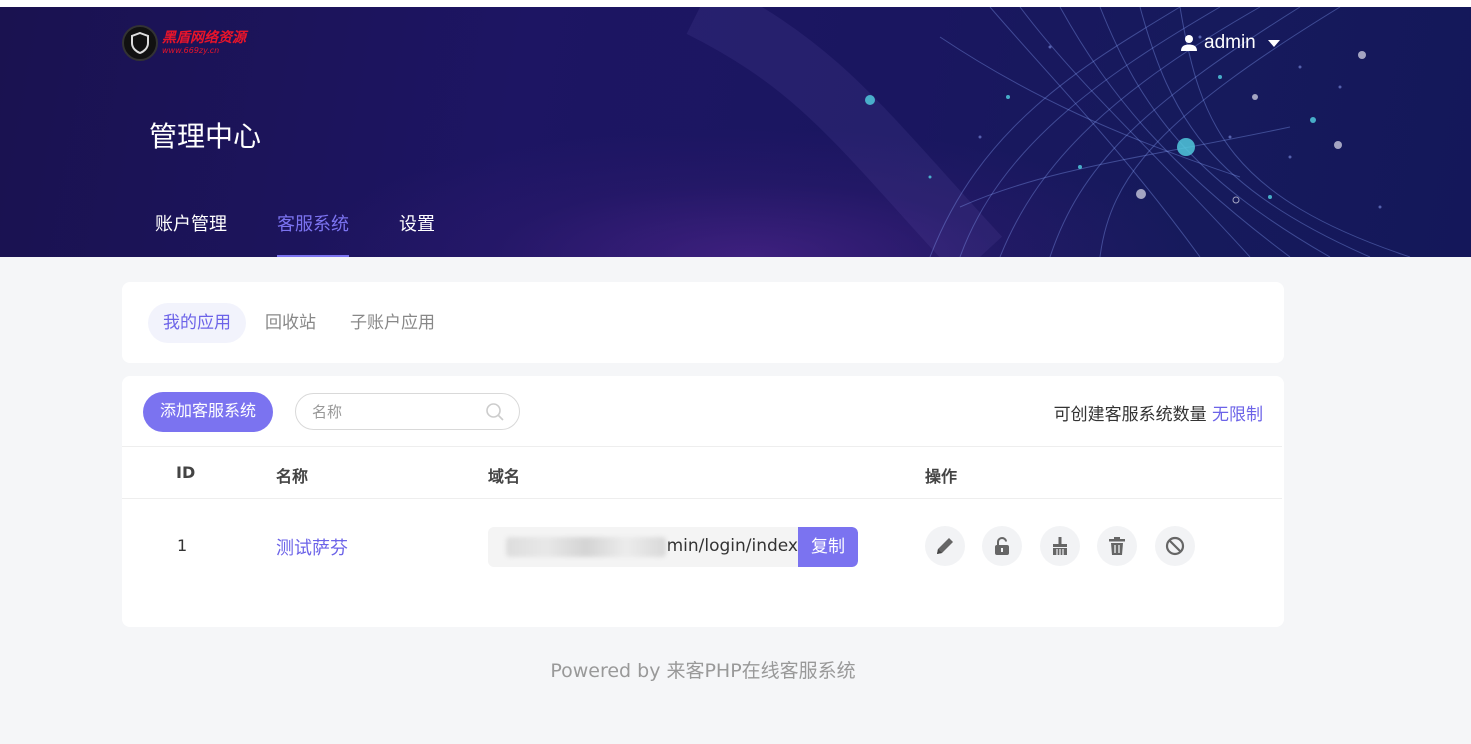 This screenshot has height=744, width=1471. Describe the element at coordinates (191, 50) in the screenshot. I see `logo-subtitle: www.669zy.cn` at that location.